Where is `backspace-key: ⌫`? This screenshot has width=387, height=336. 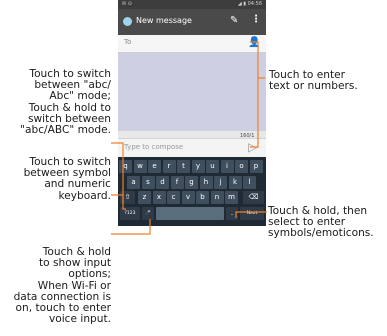
backspace-key: ⌫ is located at coordinates (253, 197).